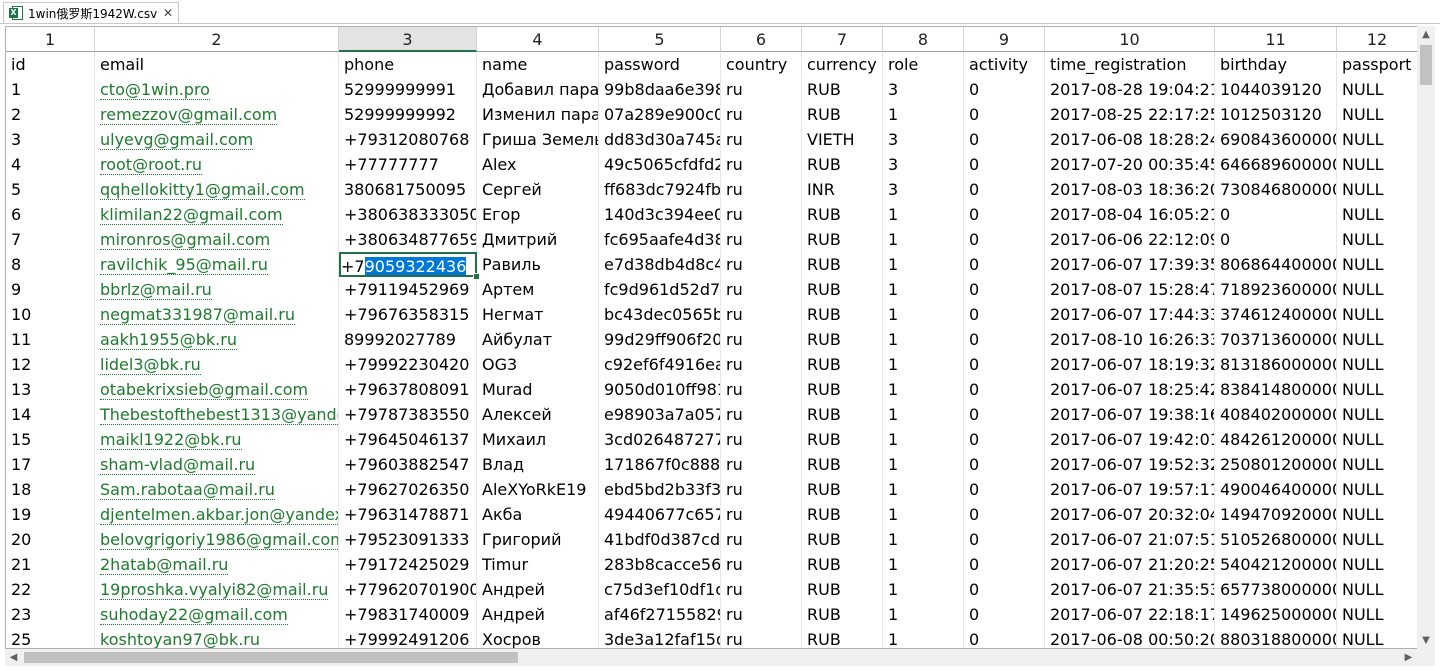  What do you see at coordinates (214, 590) in the screenshot?
I see `email-link: 19proshka.vyalyi82@mail.ru` at bounding box center [214, 590].